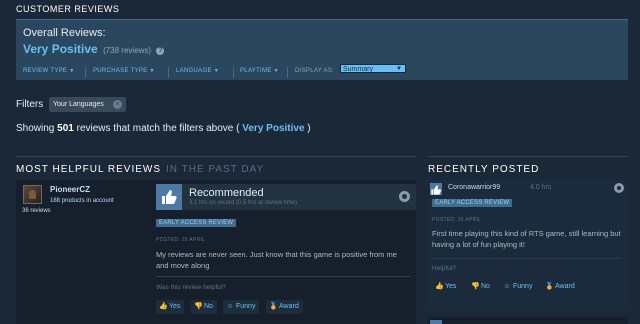  Describe the element at coordinates (120, 71) in the screenshot. I see `filter-purchase-type-label: PURCHASE TYPE` at that location.